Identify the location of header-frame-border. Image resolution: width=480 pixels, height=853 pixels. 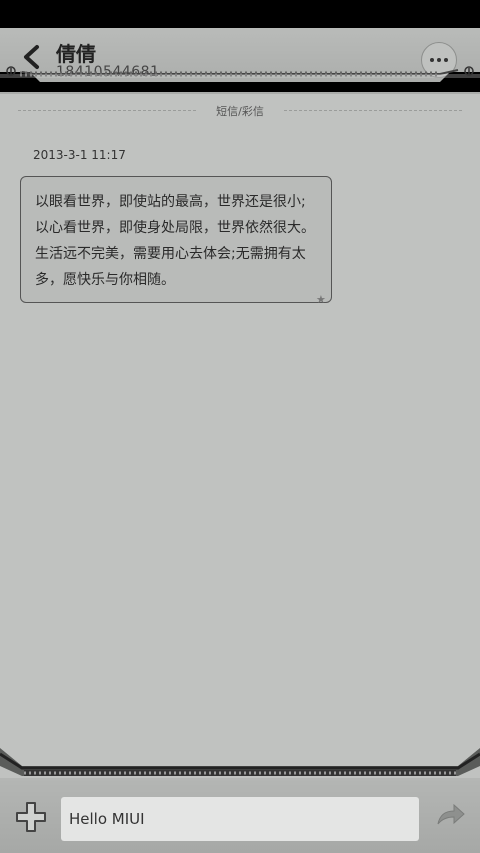
(240, 79).